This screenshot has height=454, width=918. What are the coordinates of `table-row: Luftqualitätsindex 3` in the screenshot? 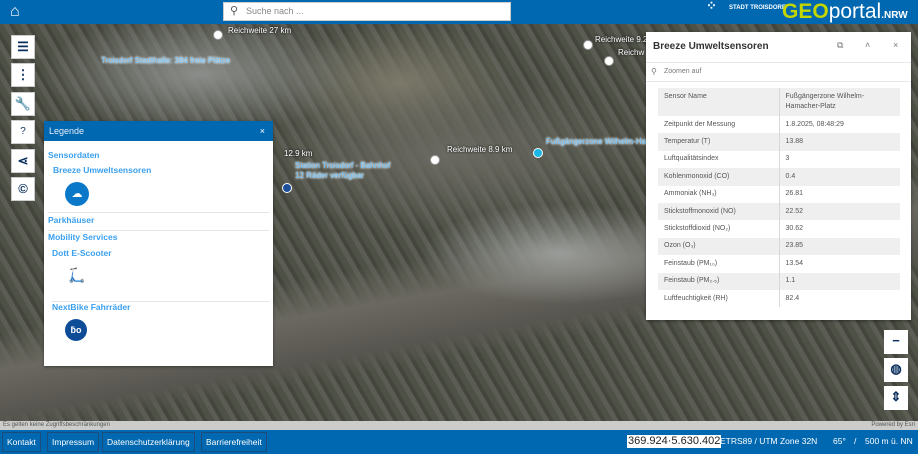 It's located at (779, 159).